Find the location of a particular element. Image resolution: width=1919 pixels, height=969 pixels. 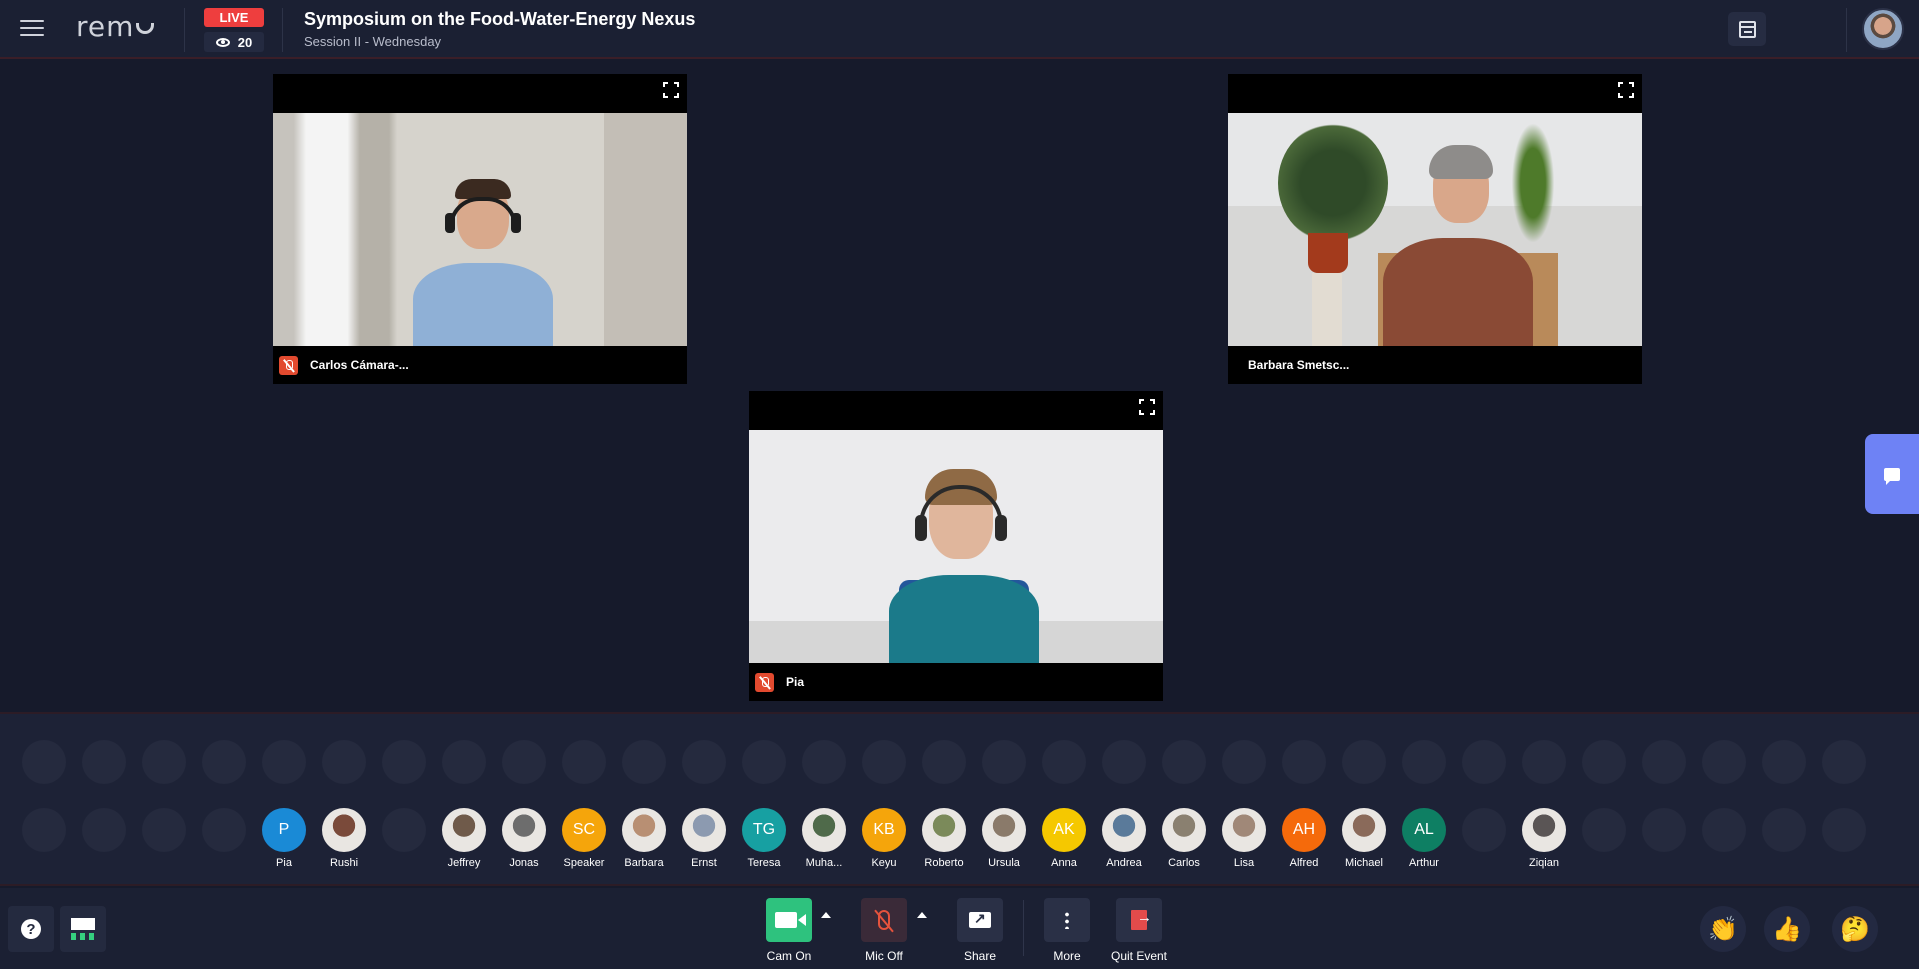

more-button: More is located at coordinates (1067, 930).